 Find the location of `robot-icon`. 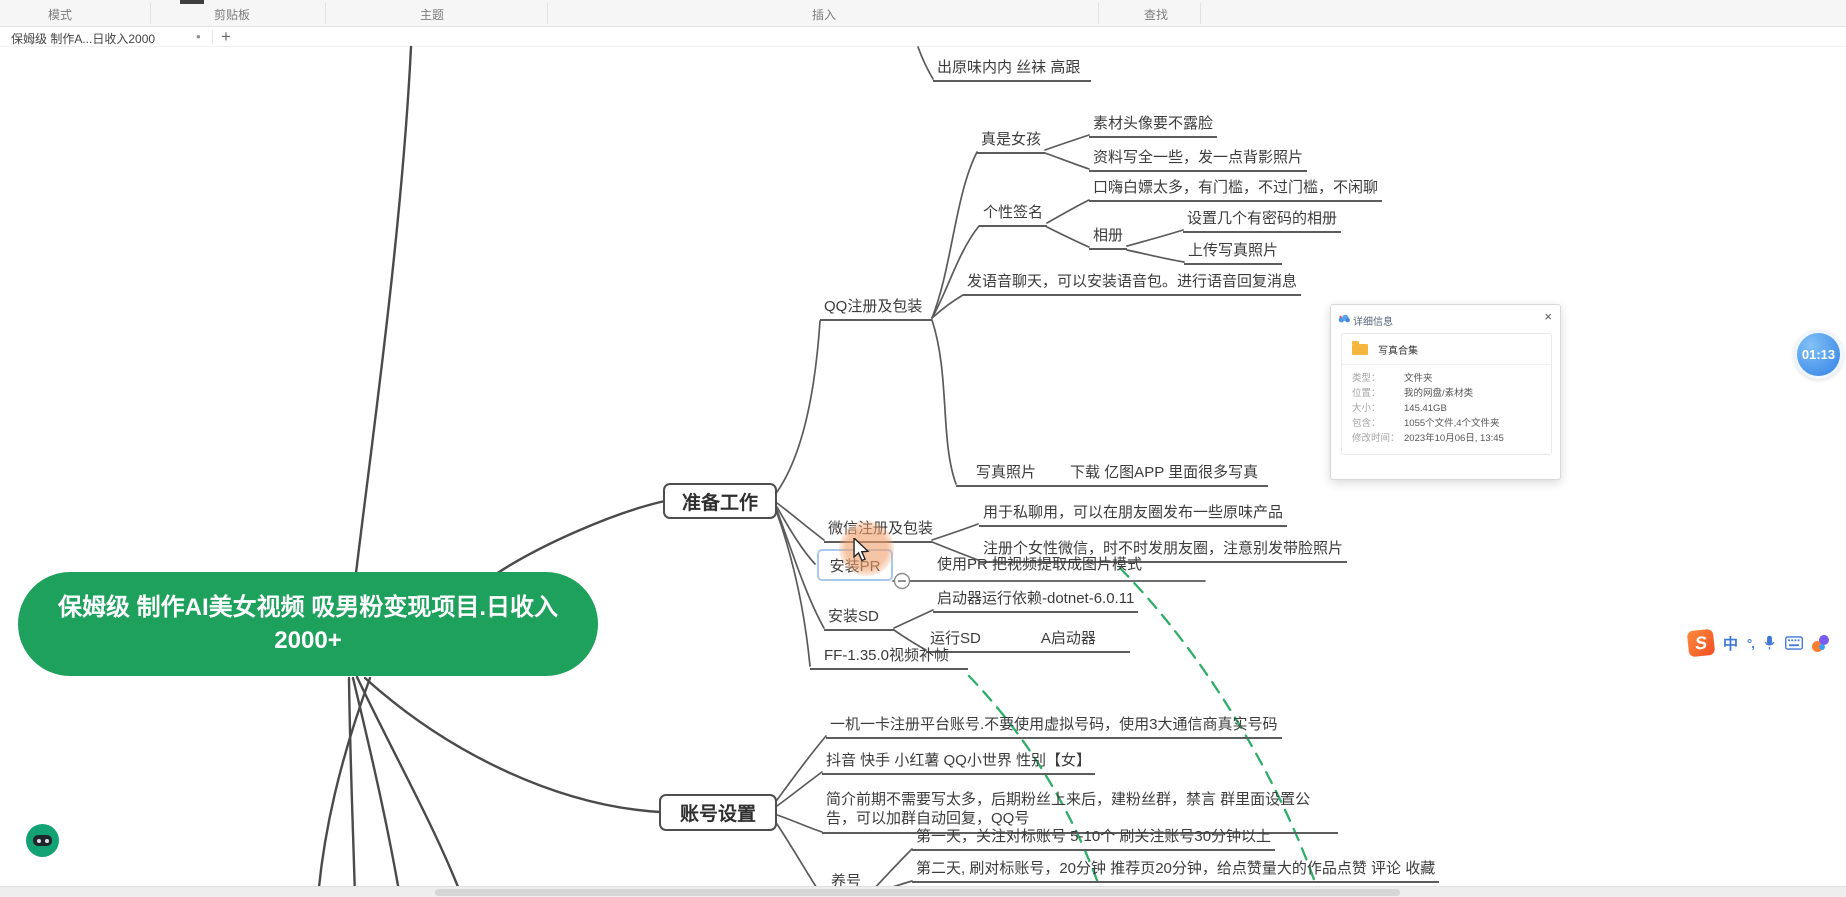

robot-icon is located at coordinates (42, 840).